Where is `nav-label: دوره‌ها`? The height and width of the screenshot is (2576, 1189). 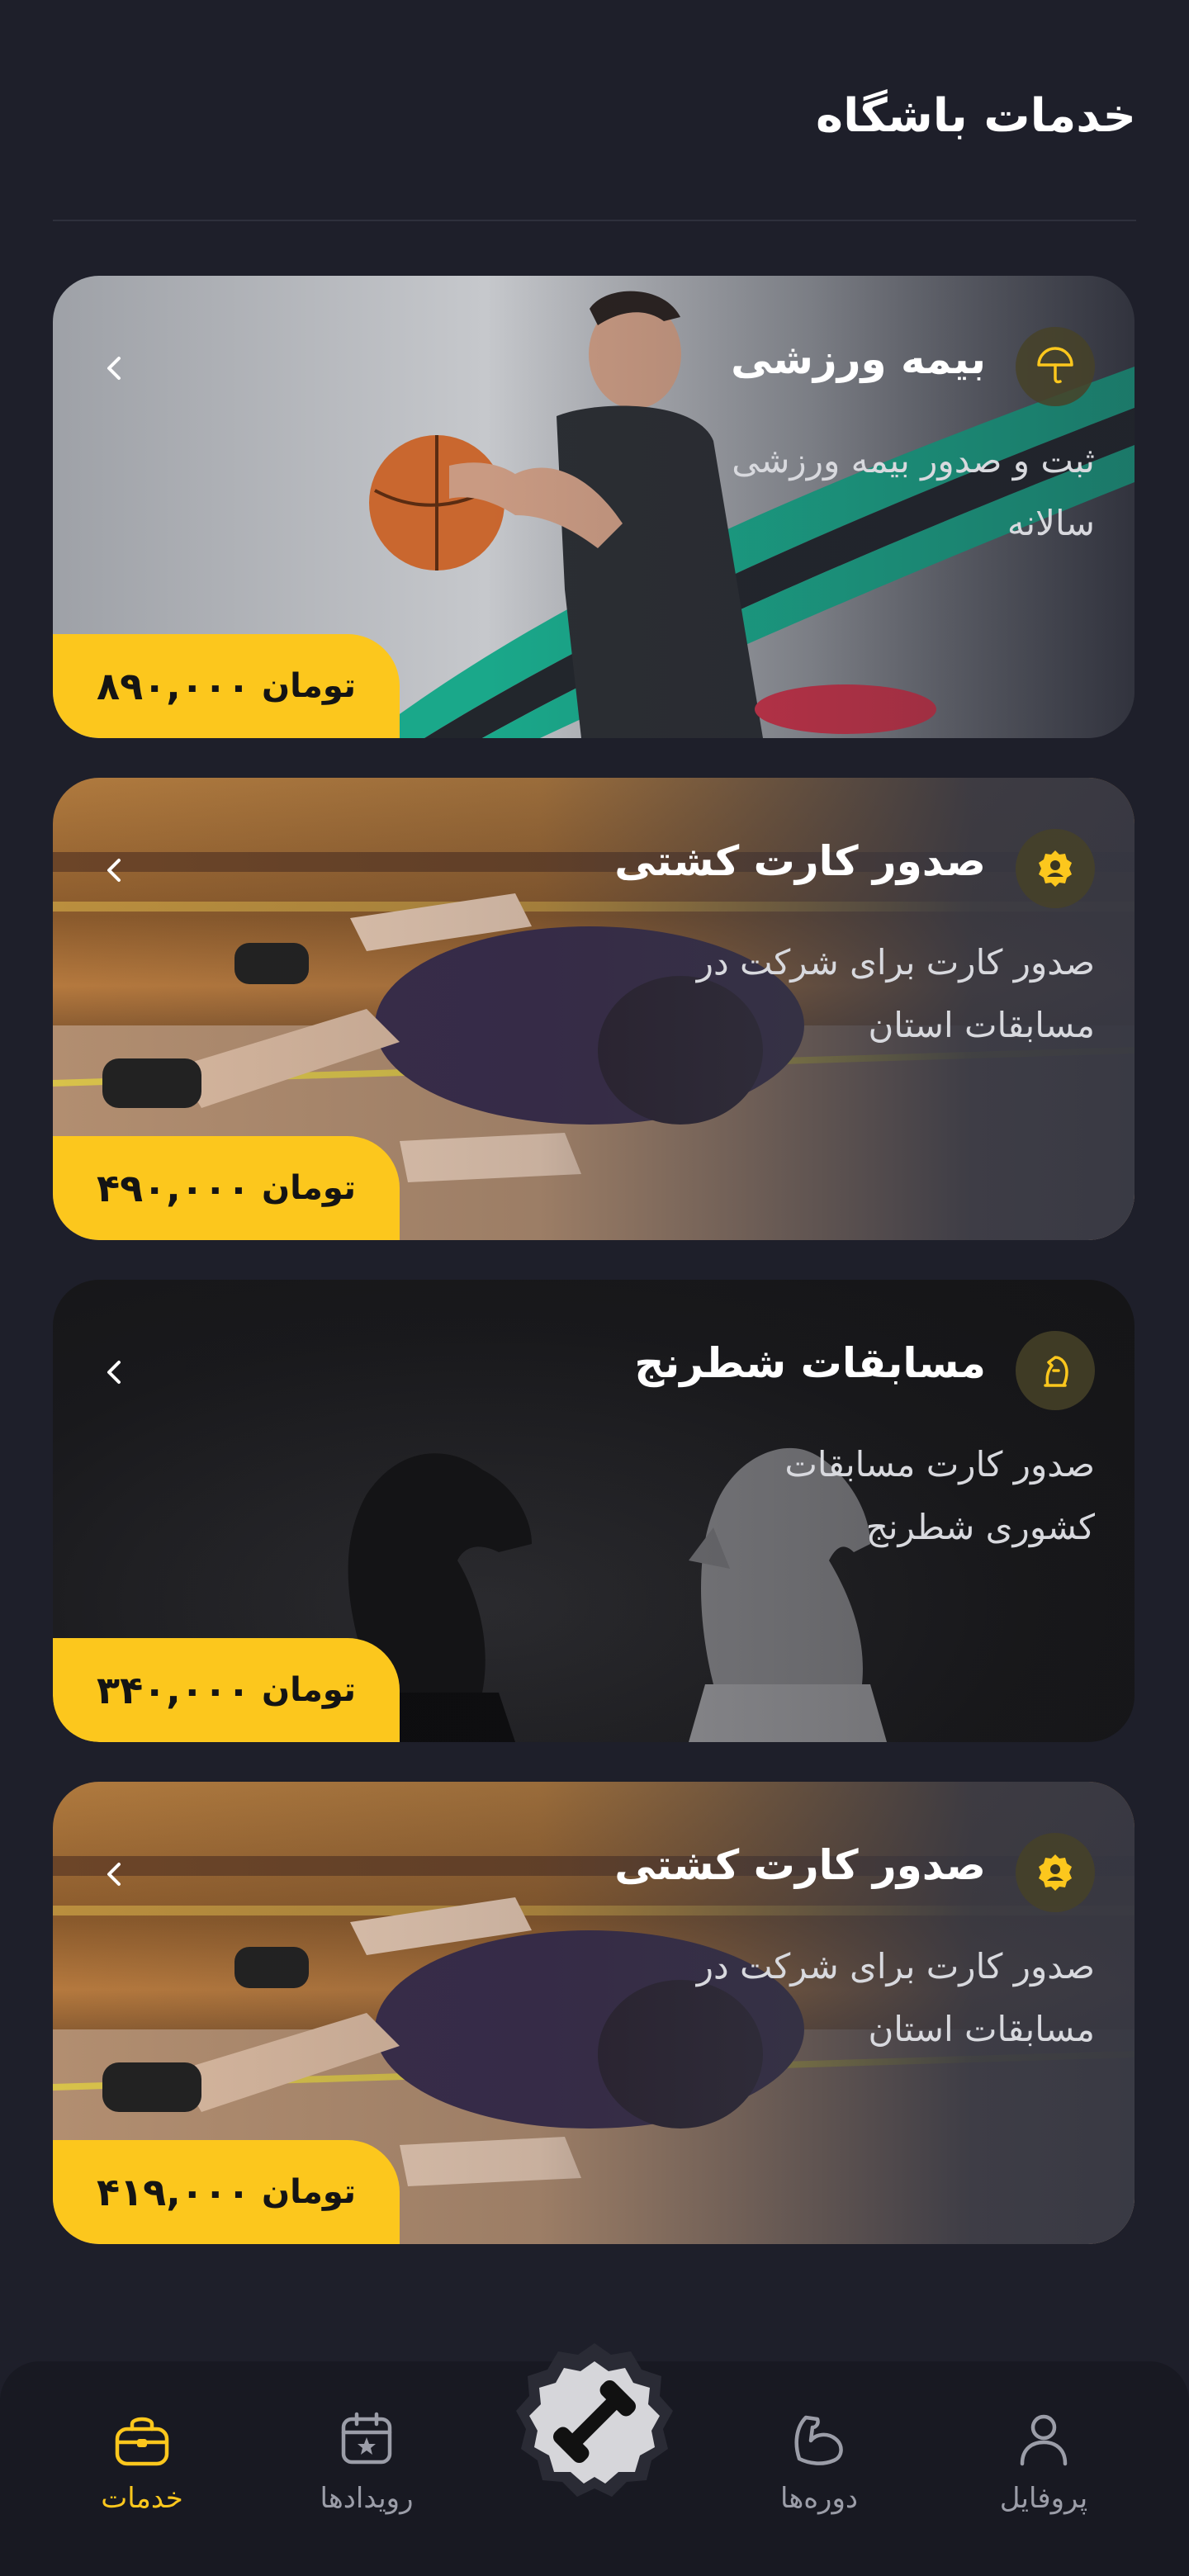
nav-label: دوره‌ها is located at coordinates (819, 2498).